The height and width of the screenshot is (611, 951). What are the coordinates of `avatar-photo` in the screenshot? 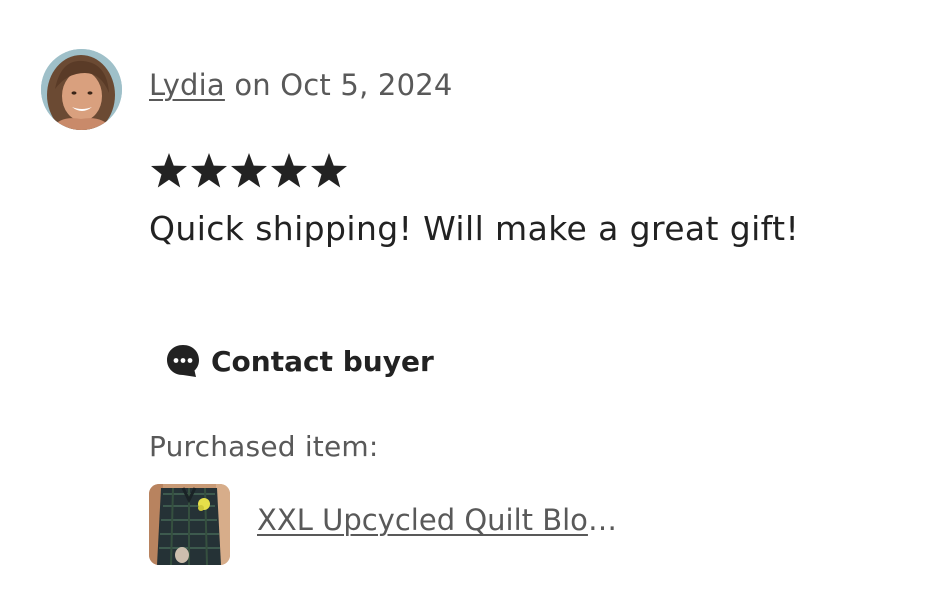 It's located at (81, 89).